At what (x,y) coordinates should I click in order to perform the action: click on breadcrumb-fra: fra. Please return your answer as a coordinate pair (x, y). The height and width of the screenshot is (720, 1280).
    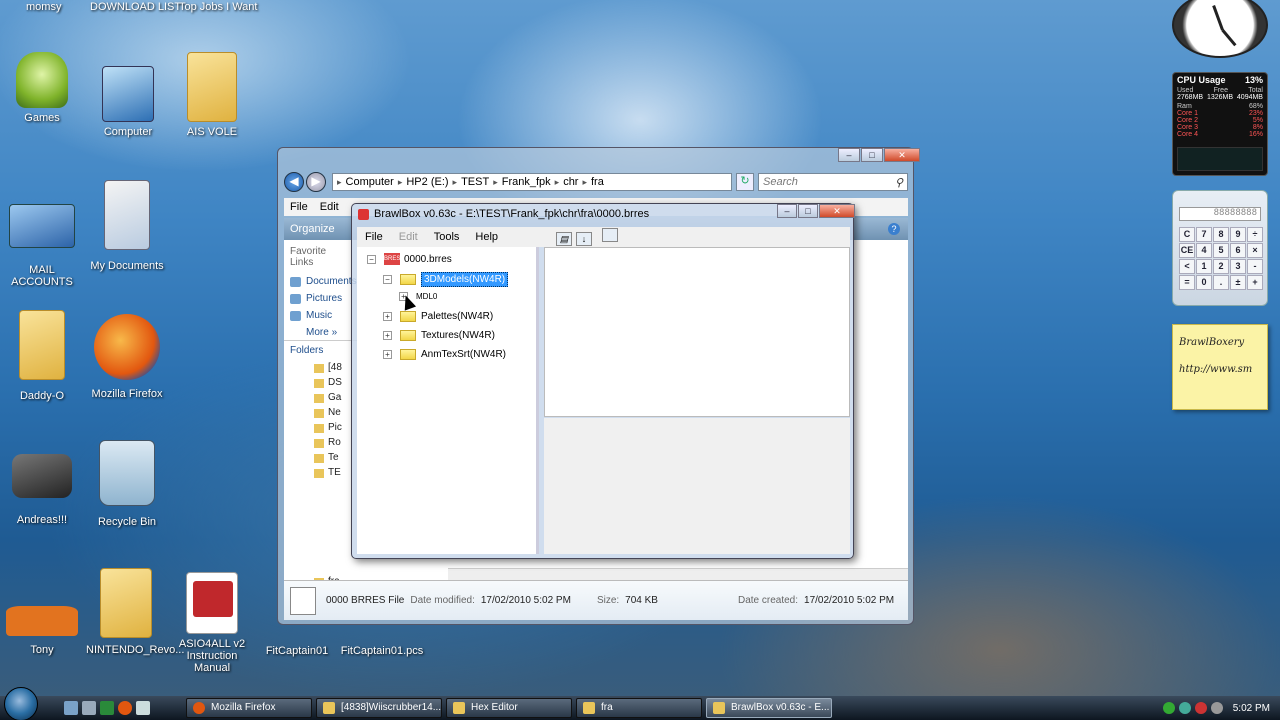
    Looking at the image, I should click on (597, 182).